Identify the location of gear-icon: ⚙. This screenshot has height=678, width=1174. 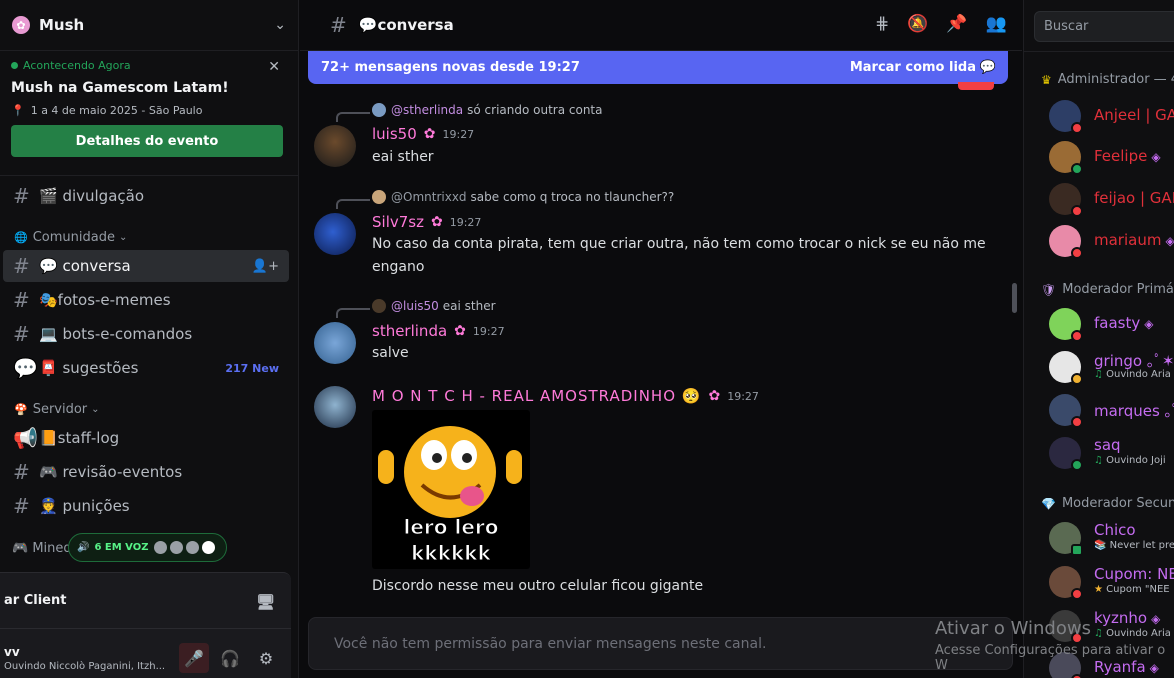
(266, 658).